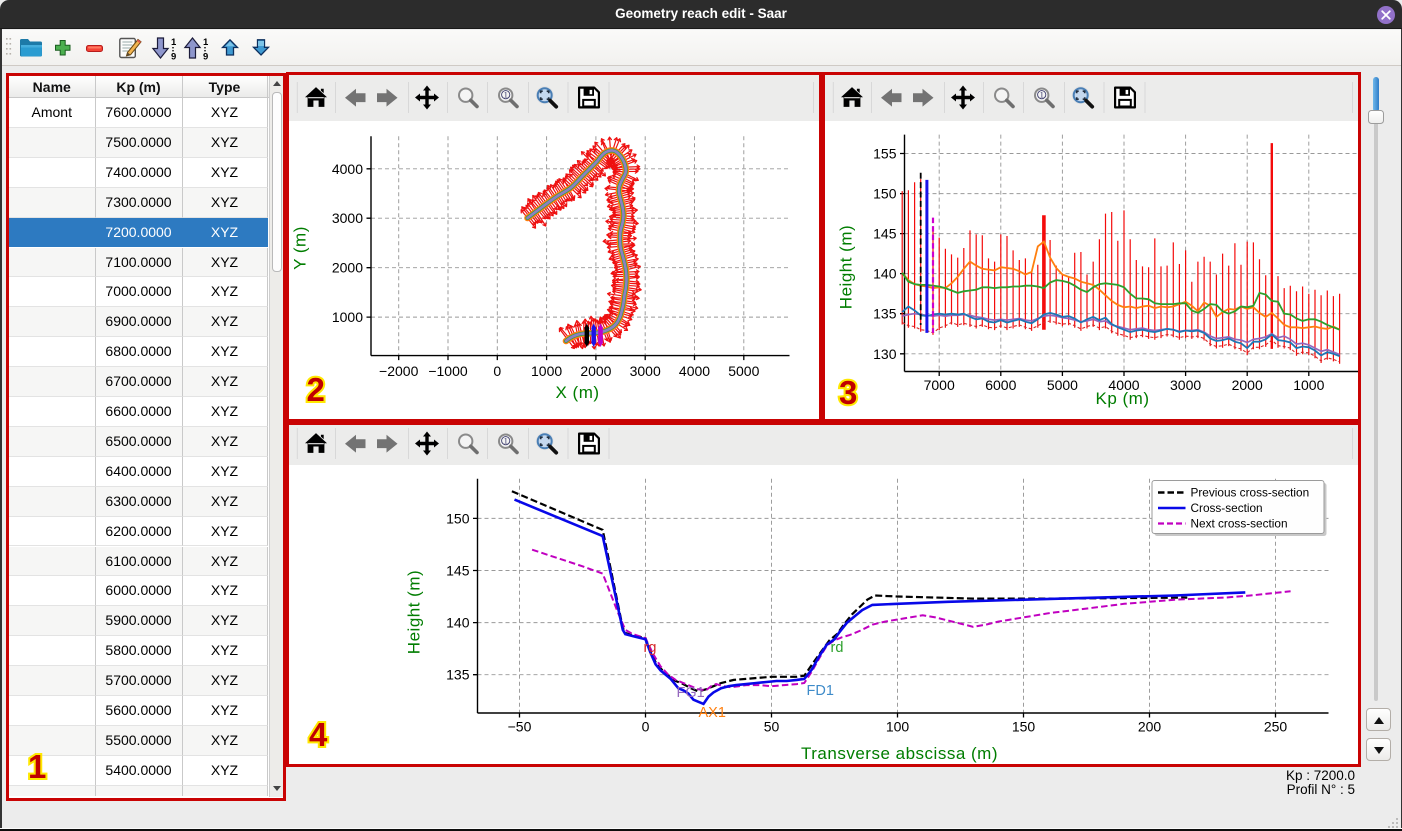 This screenshot has height=831, width=1402. I want to click on svg-text: FG1, so click(690, 693).